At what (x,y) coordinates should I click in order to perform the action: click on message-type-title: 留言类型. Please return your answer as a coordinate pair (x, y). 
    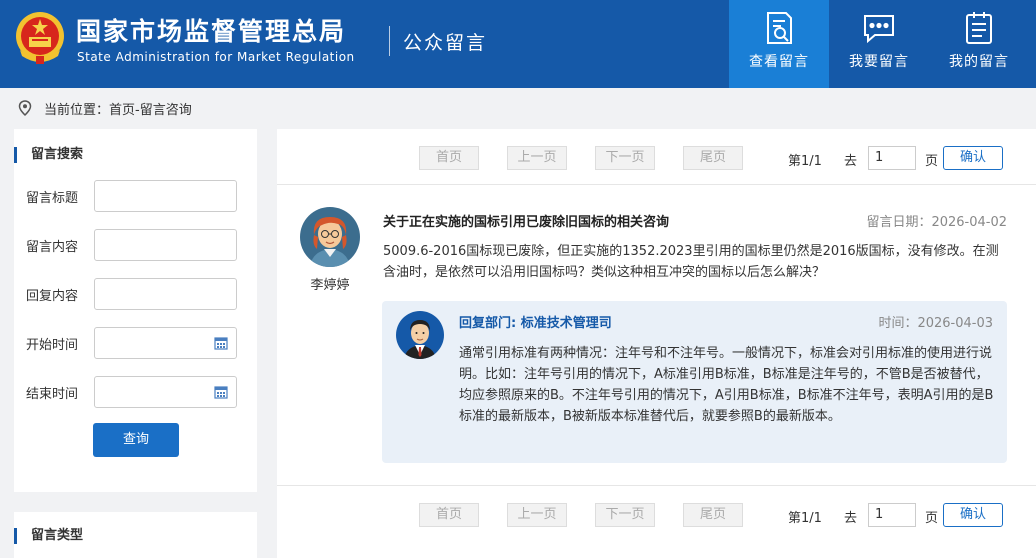
    Looking at the image, I should click on (48, 536).